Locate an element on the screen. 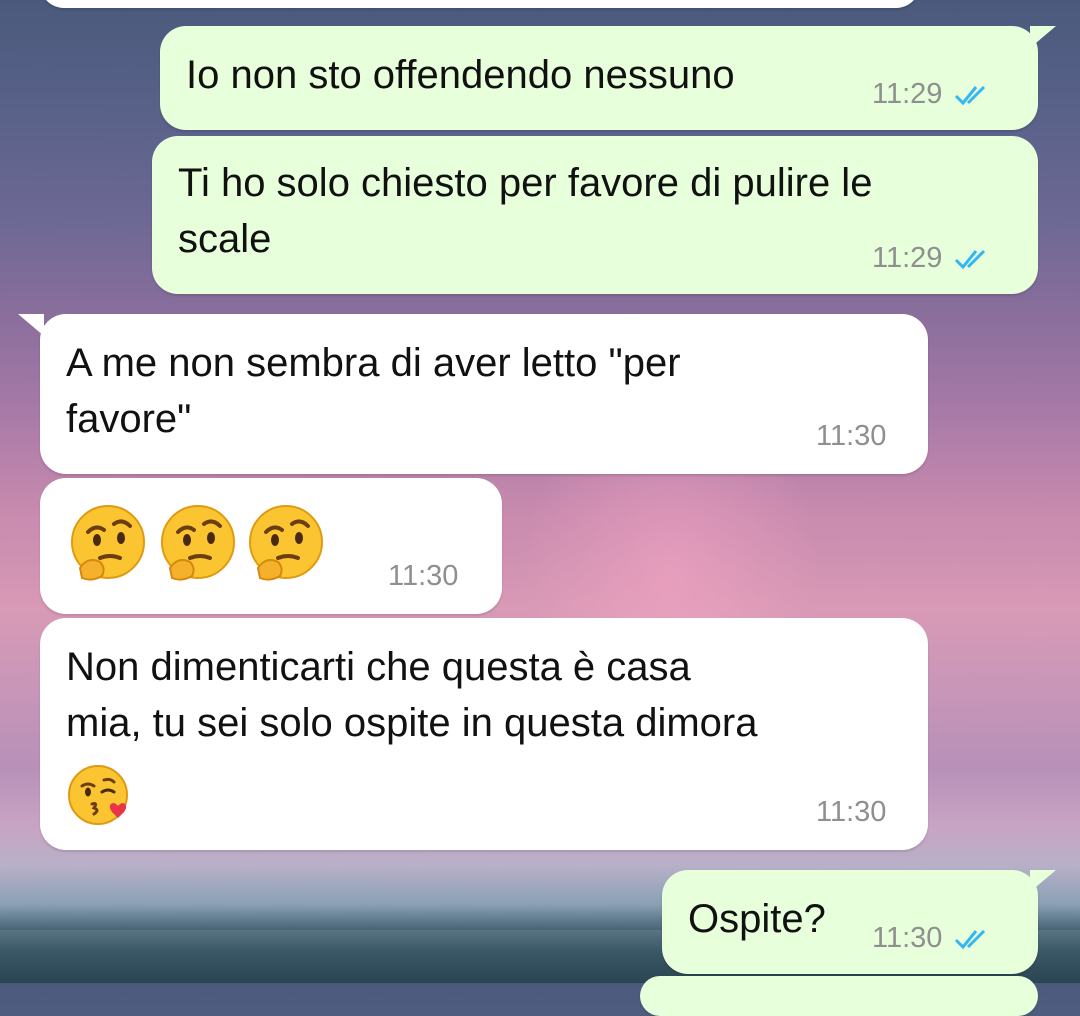 This screenshot has height=1016, width=1080. message-bubble-outgoing: Io non sto offendendo nessuno 11:29 is located at coordinates (608, 78).